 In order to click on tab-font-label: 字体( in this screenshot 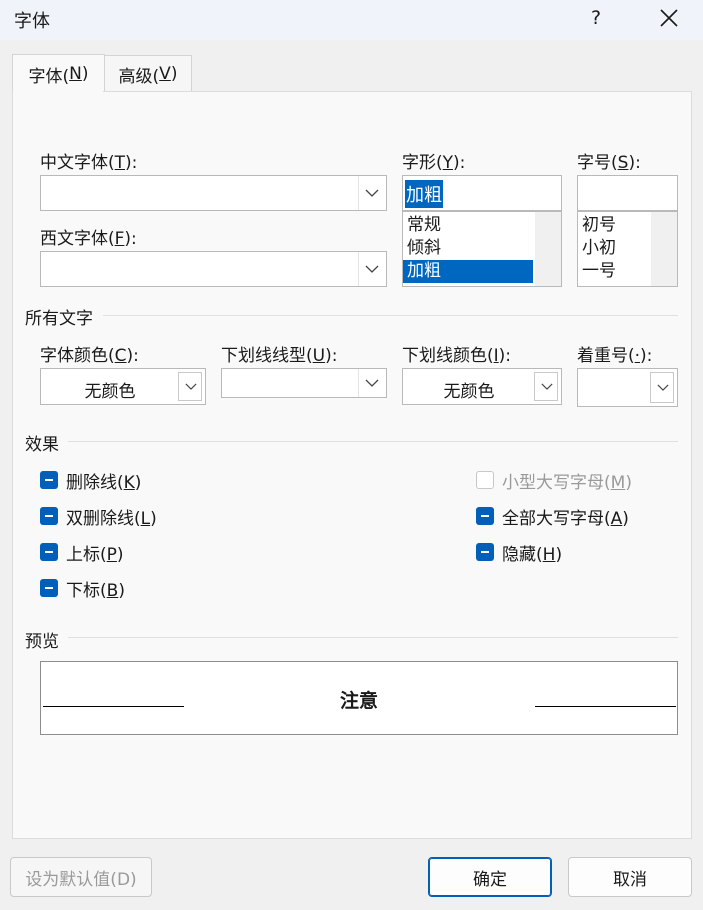, I will do `click(49, 76)`.